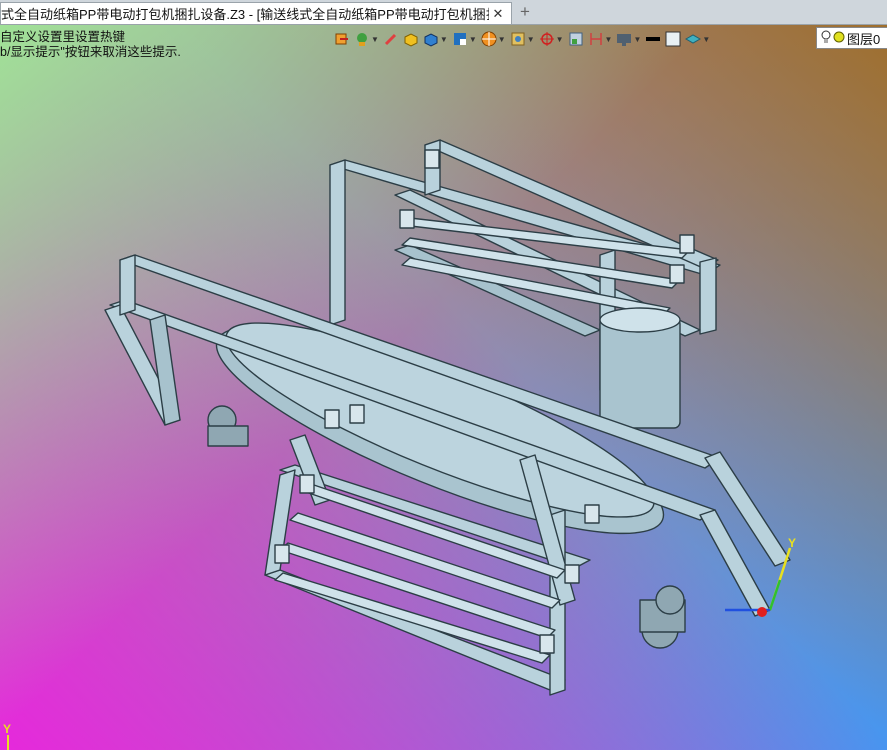 This screenshot has width=887, height=750. I want to click on render-mode-icon, so click(362, 39).